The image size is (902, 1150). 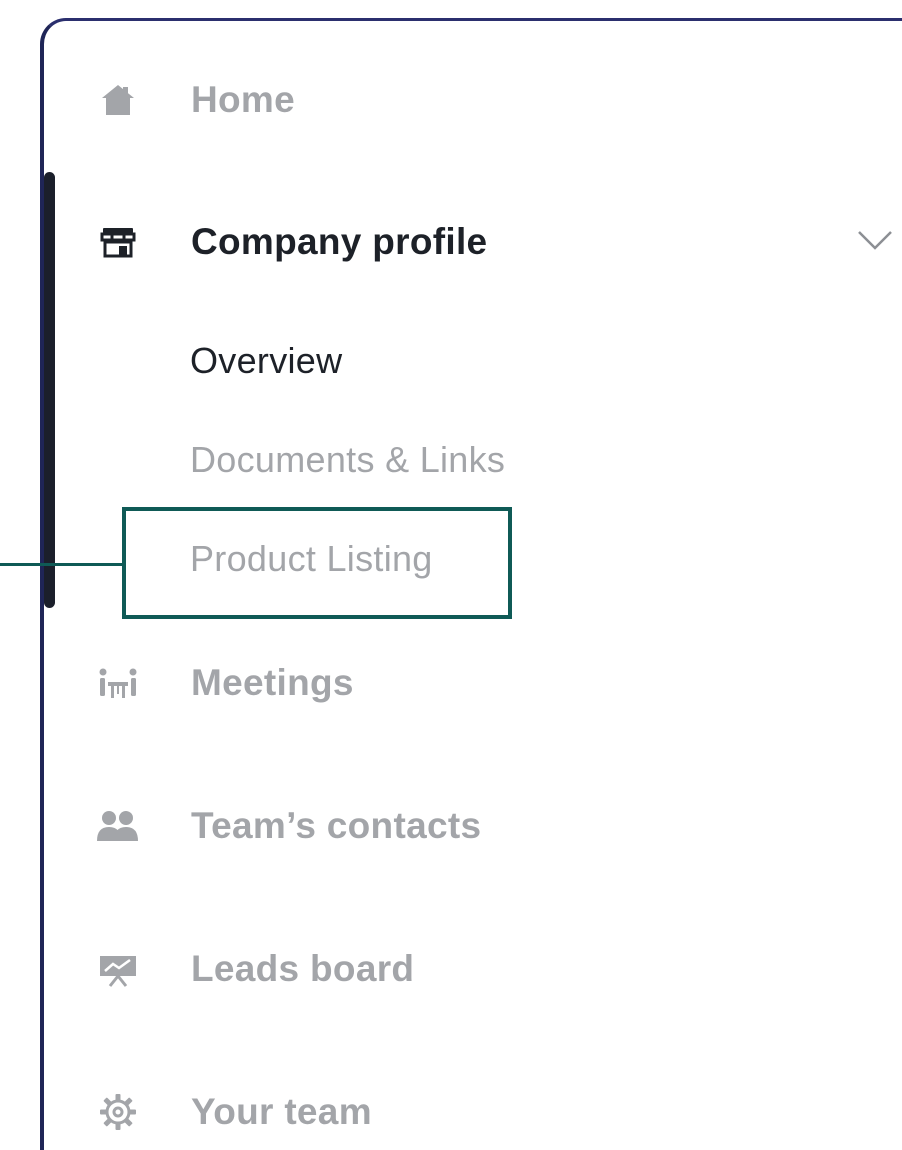 I want to click on active-section-indicator, so click(x=49, y=390).